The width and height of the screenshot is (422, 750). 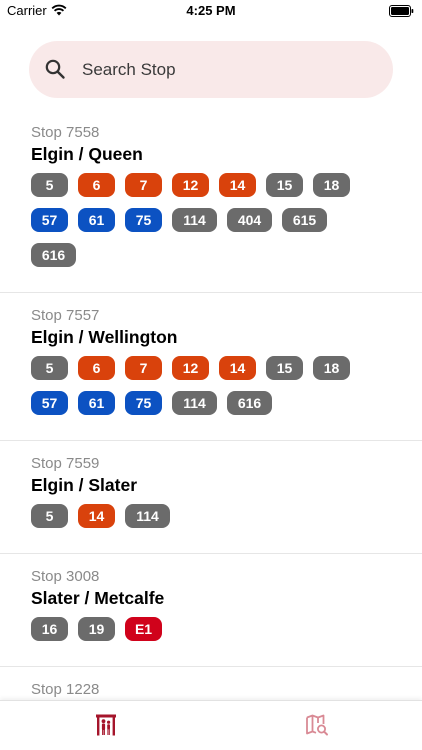 What do you see at coordinates (304, 220) in the screenshot?
I see `route-badge: 615` at bounding box center [304, 220].